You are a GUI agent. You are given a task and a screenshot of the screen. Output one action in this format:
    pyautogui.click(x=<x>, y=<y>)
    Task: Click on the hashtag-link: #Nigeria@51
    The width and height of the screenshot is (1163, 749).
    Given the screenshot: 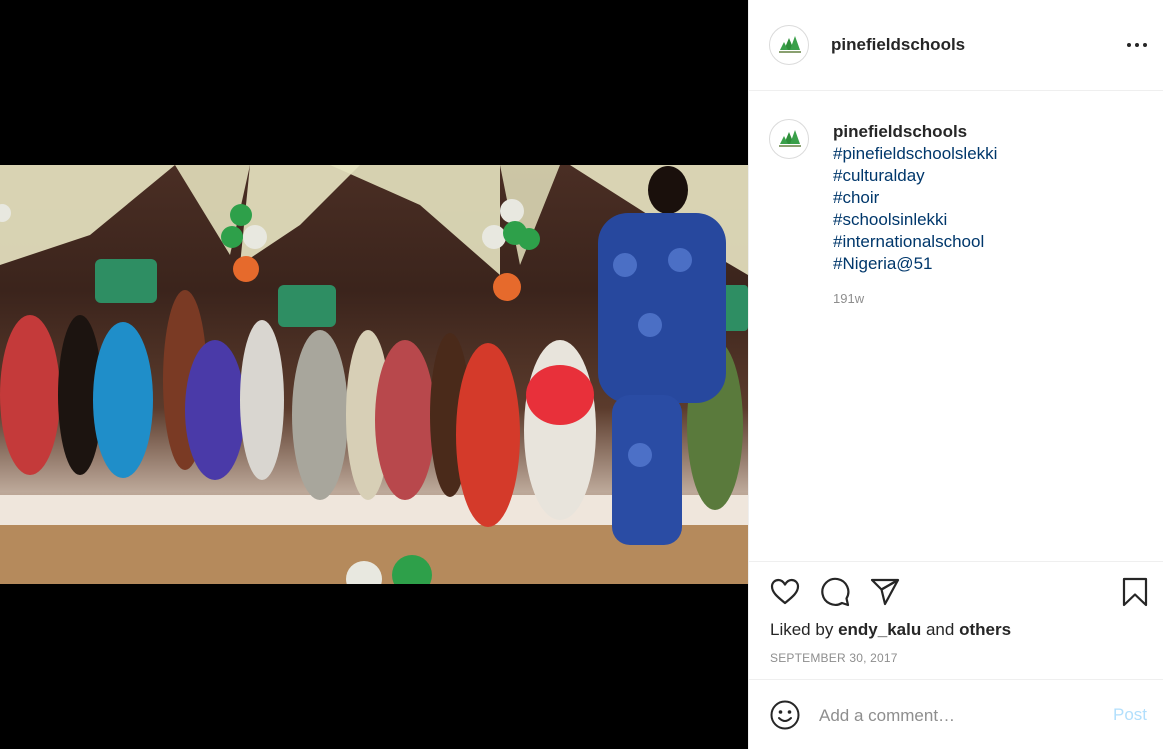 What is the action you would take?
    pyautogui.click(x=915, y=264)
    